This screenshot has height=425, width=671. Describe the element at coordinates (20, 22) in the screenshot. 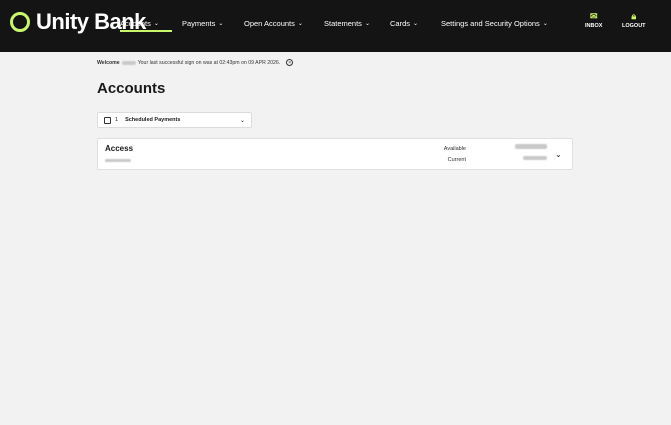

I see `logo-ring-icon` at that location.